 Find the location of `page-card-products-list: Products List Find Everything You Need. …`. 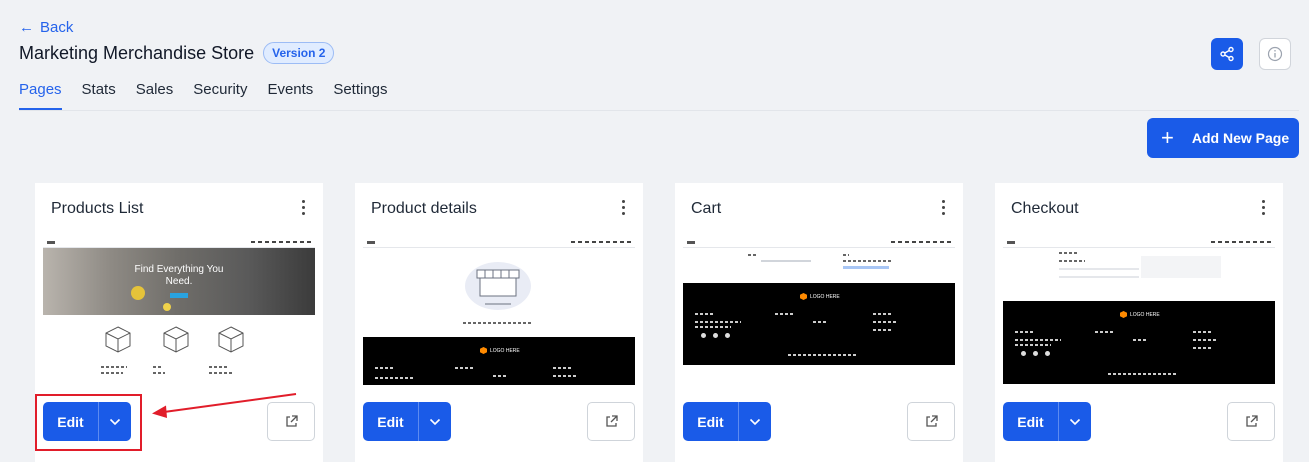

page-card-products-list: Products List Find Everything You Need. … is located at coordinates (179, 322).